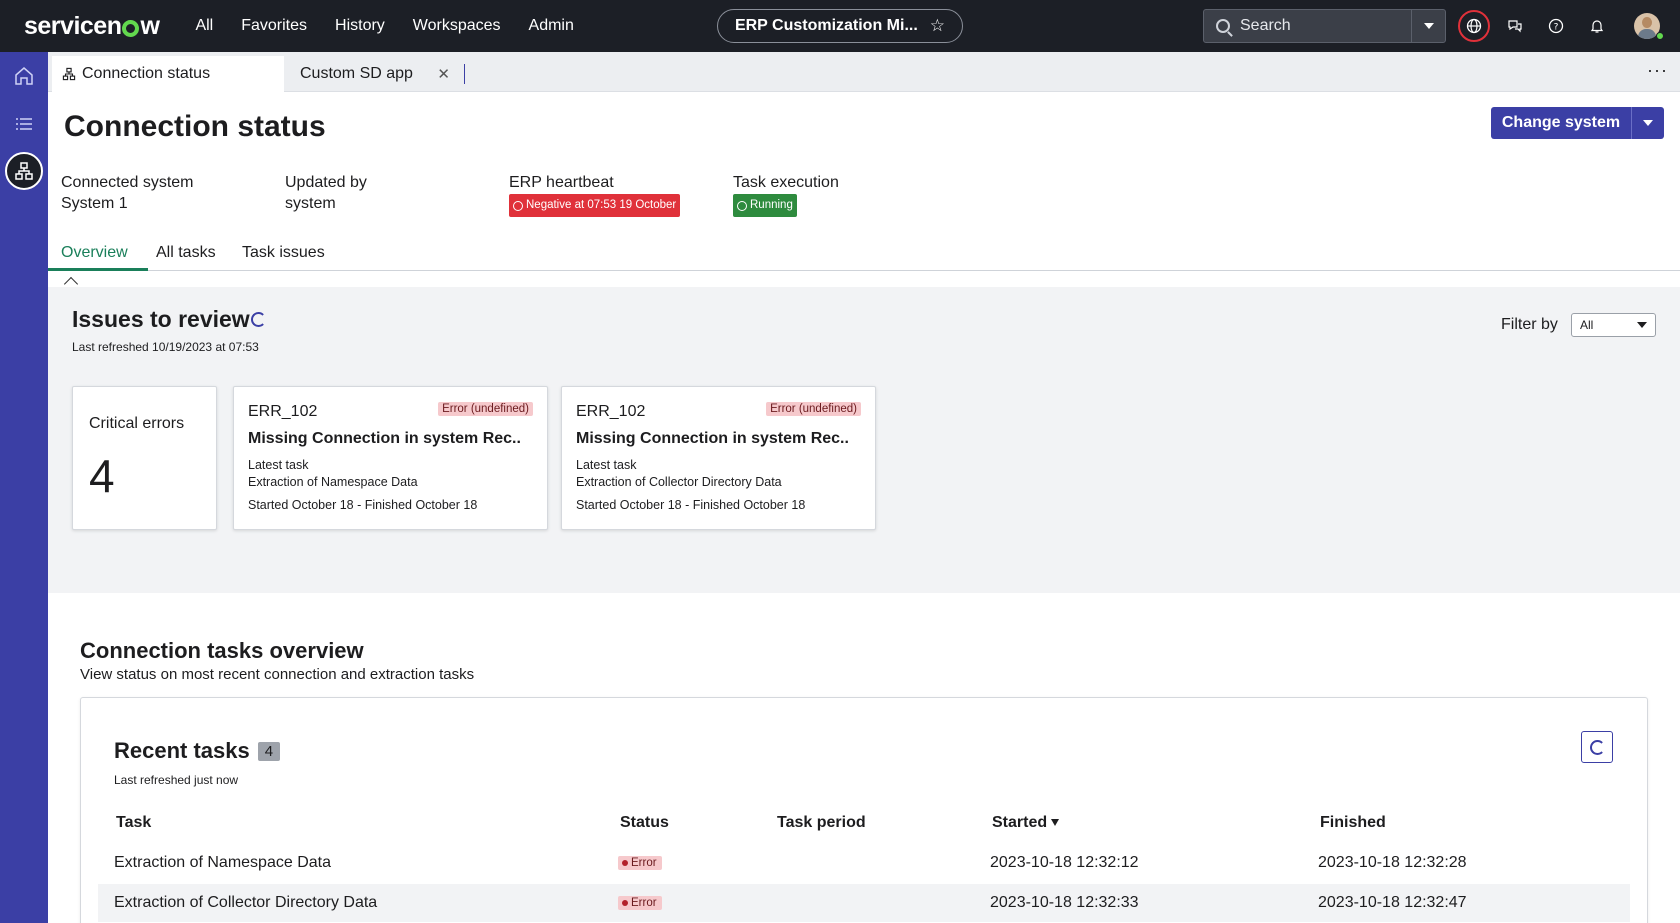  What do you see at coordinates (360, 26) in the screenshot?
I see `nav-history: History` at bounding box center [360, 26].